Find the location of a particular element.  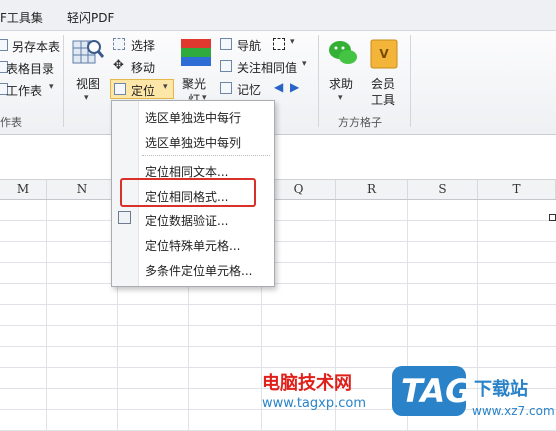

tag-logo: TAG is located at coordinates (431, 391).